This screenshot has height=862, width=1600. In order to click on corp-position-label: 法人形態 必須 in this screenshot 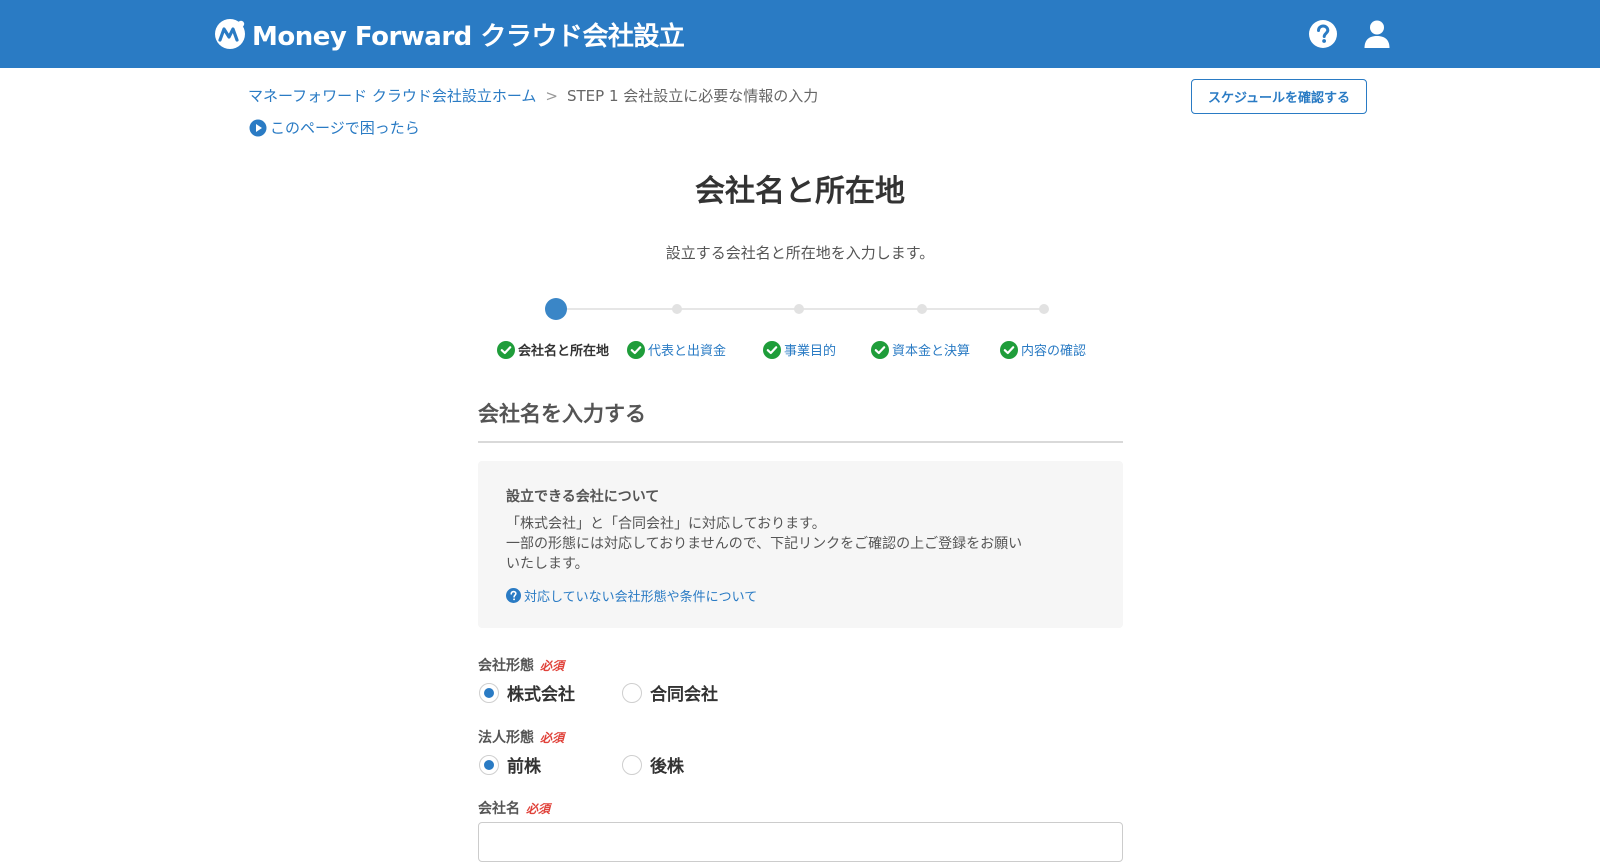, I will do `click(521, 737)`.